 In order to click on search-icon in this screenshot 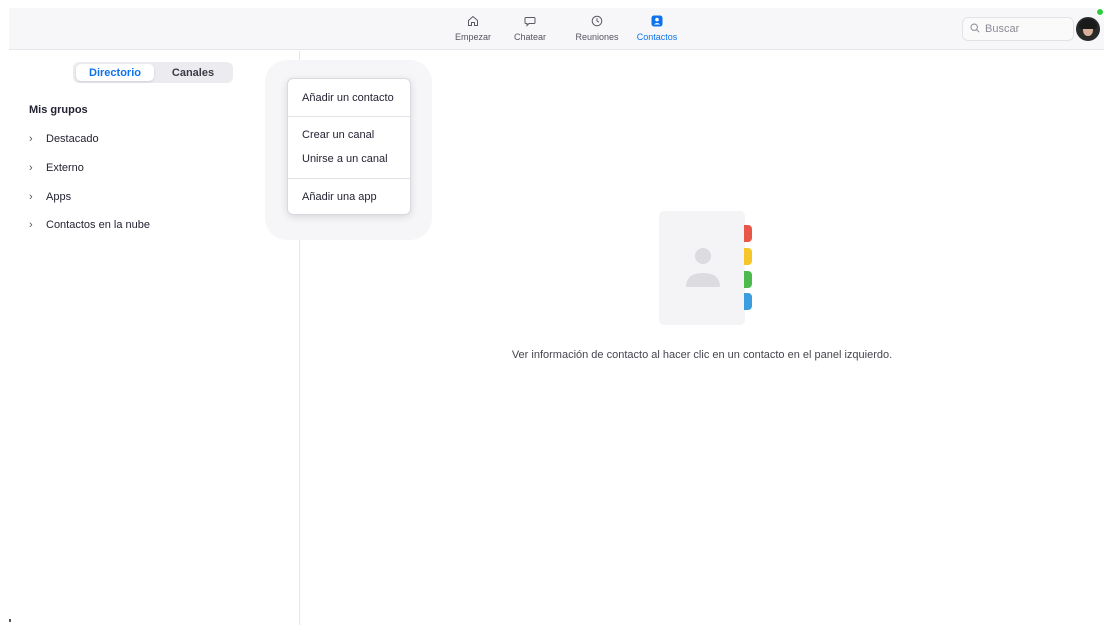, I will do `click(975, 29)`.